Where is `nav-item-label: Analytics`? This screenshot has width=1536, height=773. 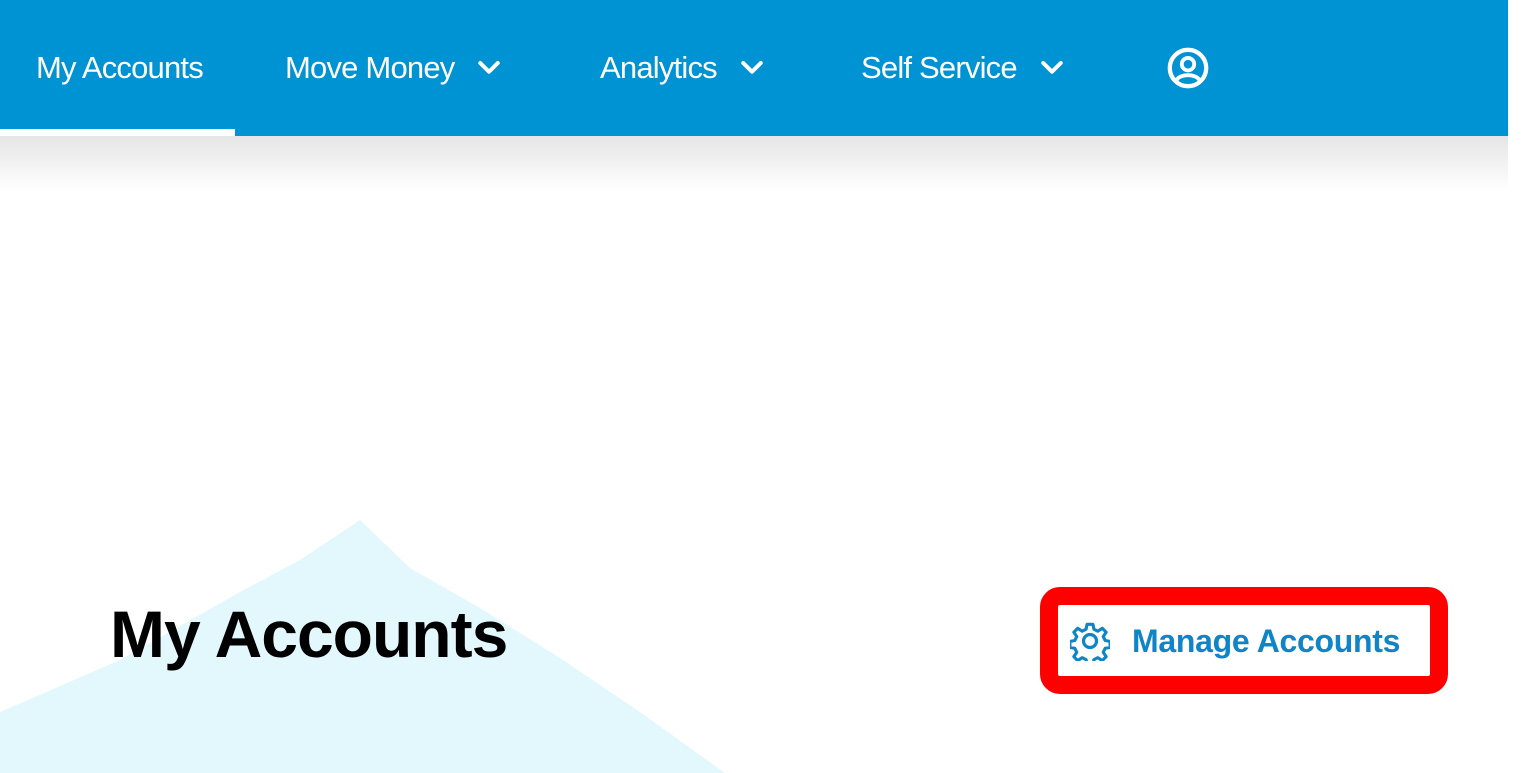
nav-item-label: Analytics is located at coordinates (659, 67).